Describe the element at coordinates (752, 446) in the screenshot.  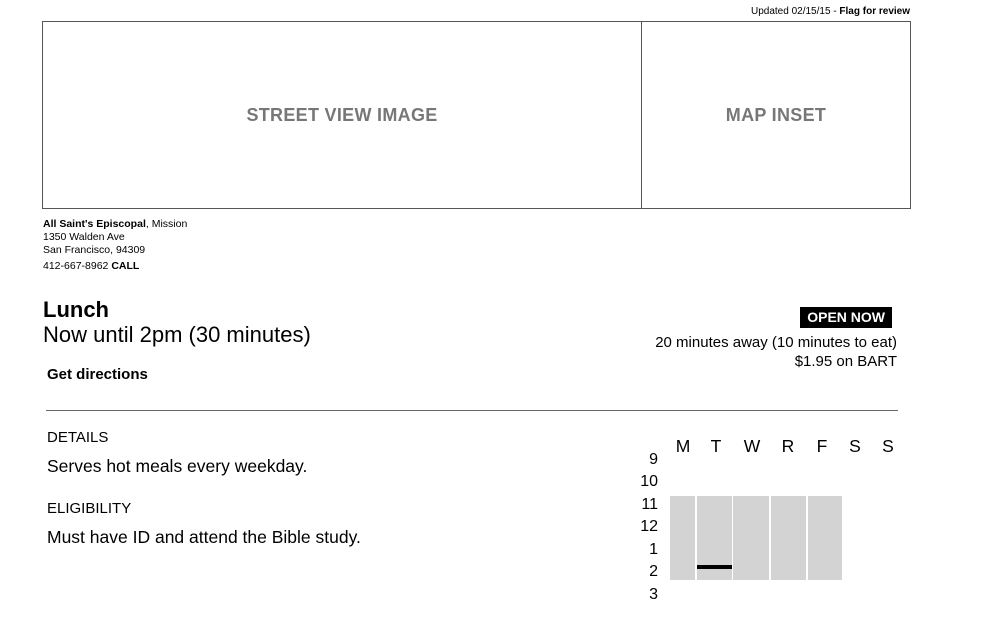
I see `day-label: W` at that location.